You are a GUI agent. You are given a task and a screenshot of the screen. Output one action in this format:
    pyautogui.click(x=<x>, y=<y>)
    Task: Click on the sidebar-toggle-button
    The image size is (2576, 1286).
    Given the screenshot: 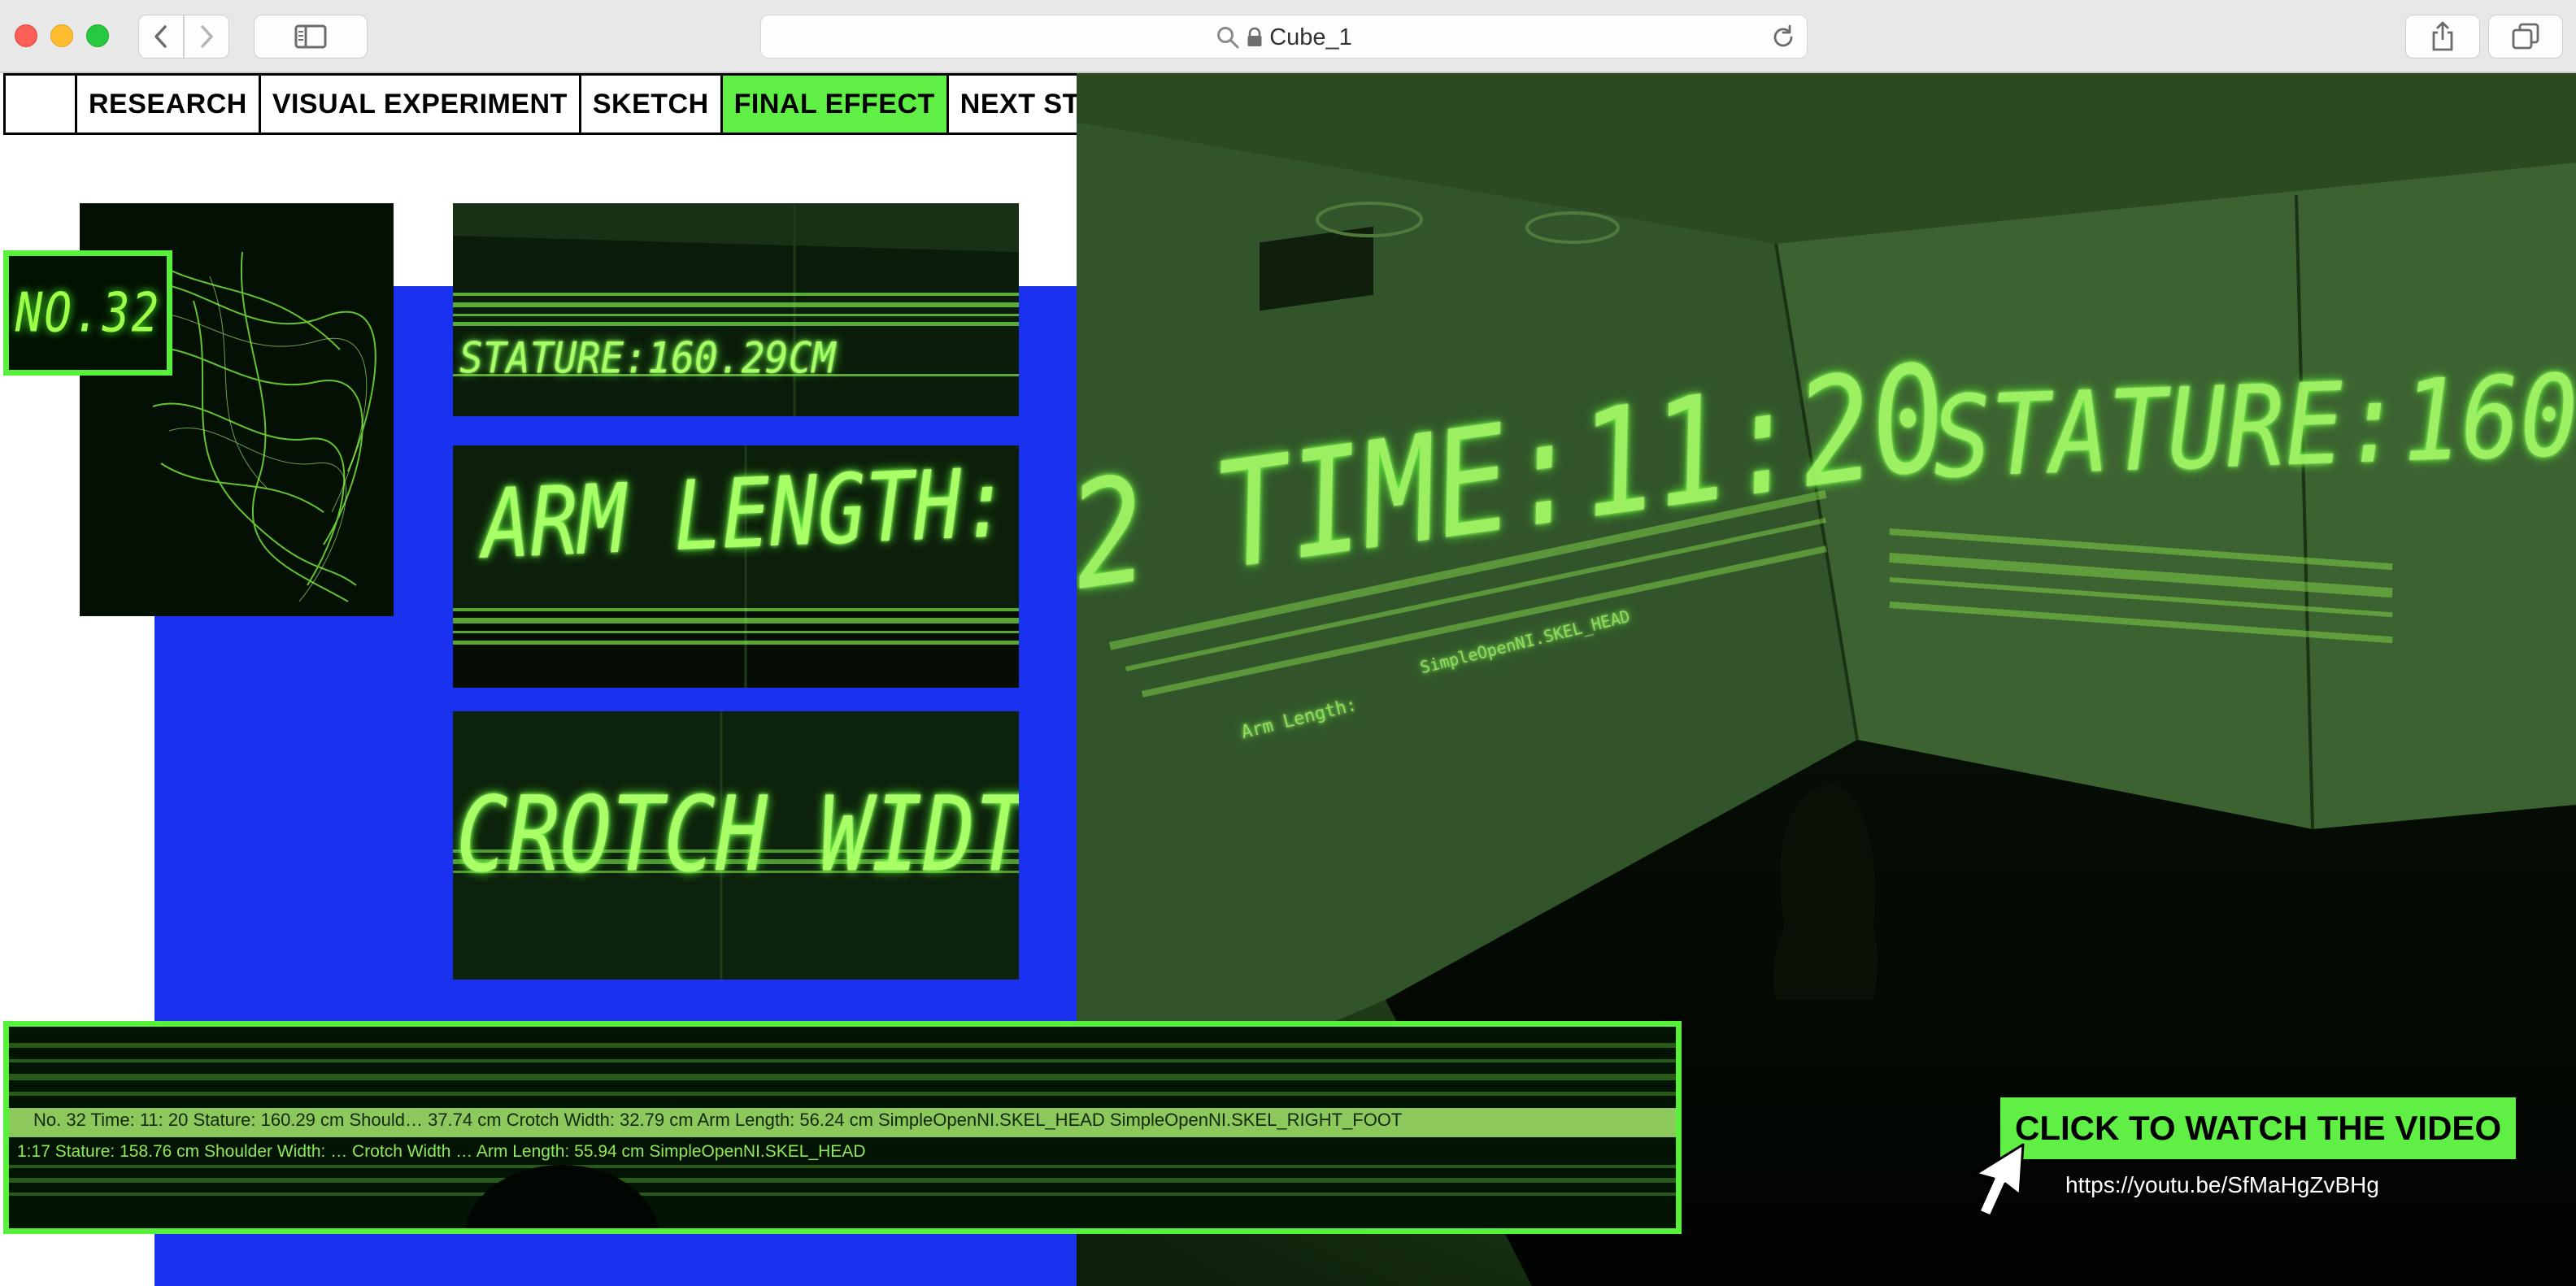 What is the action you would take?
    pyautogui.click(x=311, y=37)
    